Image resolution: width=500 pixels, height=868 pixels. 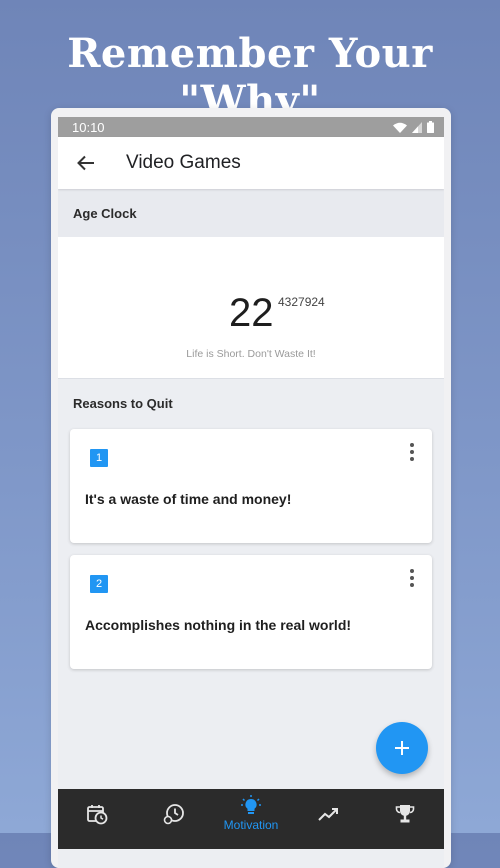 I want to click on plus-icon, so click(x=402, y=748).